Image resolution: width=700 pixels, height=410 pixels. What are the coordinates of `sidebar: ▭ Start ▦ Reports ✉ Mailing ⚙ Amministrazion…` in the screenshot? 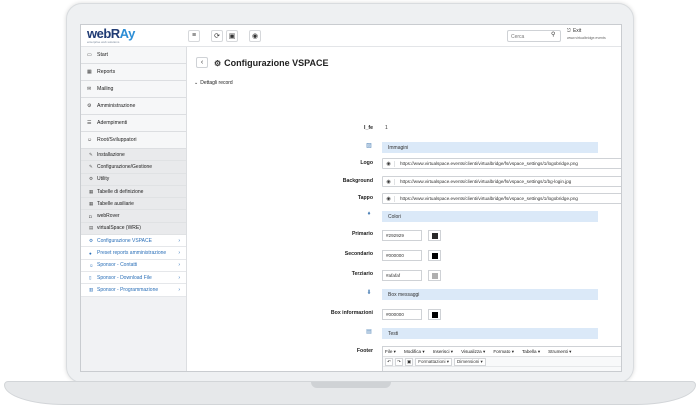 It's located at (134, 209).